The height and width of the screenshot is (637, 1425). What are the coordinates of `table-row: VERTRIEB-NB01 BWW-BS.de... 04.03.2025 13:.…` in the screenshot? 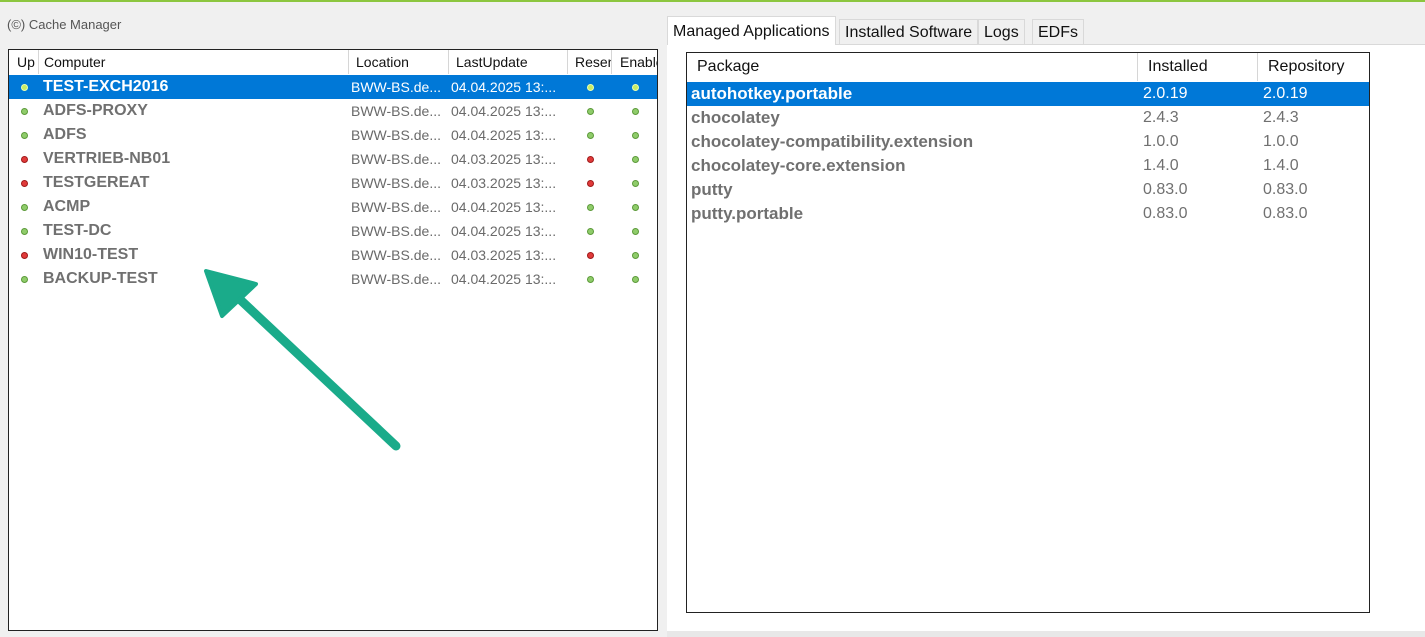 It's located at (333, 159).